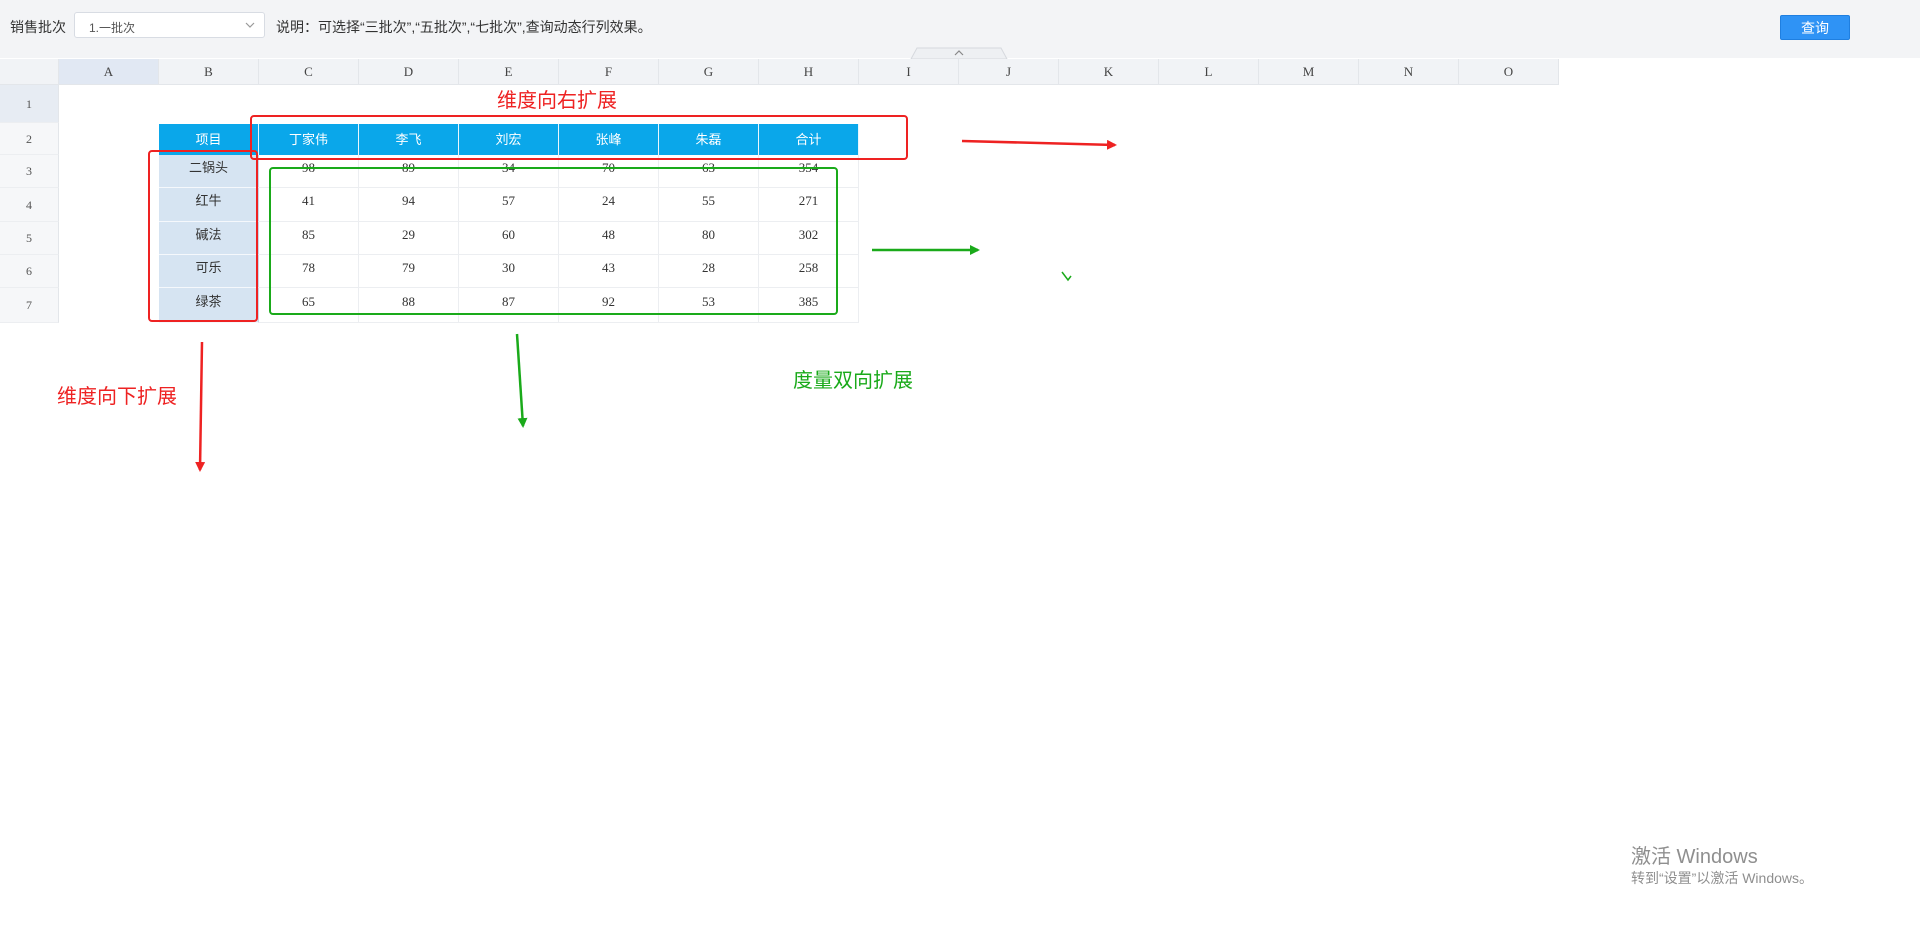 The height and width of the screenshot is (937, 1920). What do you see at coordinates (1039, 144) in the screenshot?
I see `right-arrow-red` at bounding box center [1039, 144].